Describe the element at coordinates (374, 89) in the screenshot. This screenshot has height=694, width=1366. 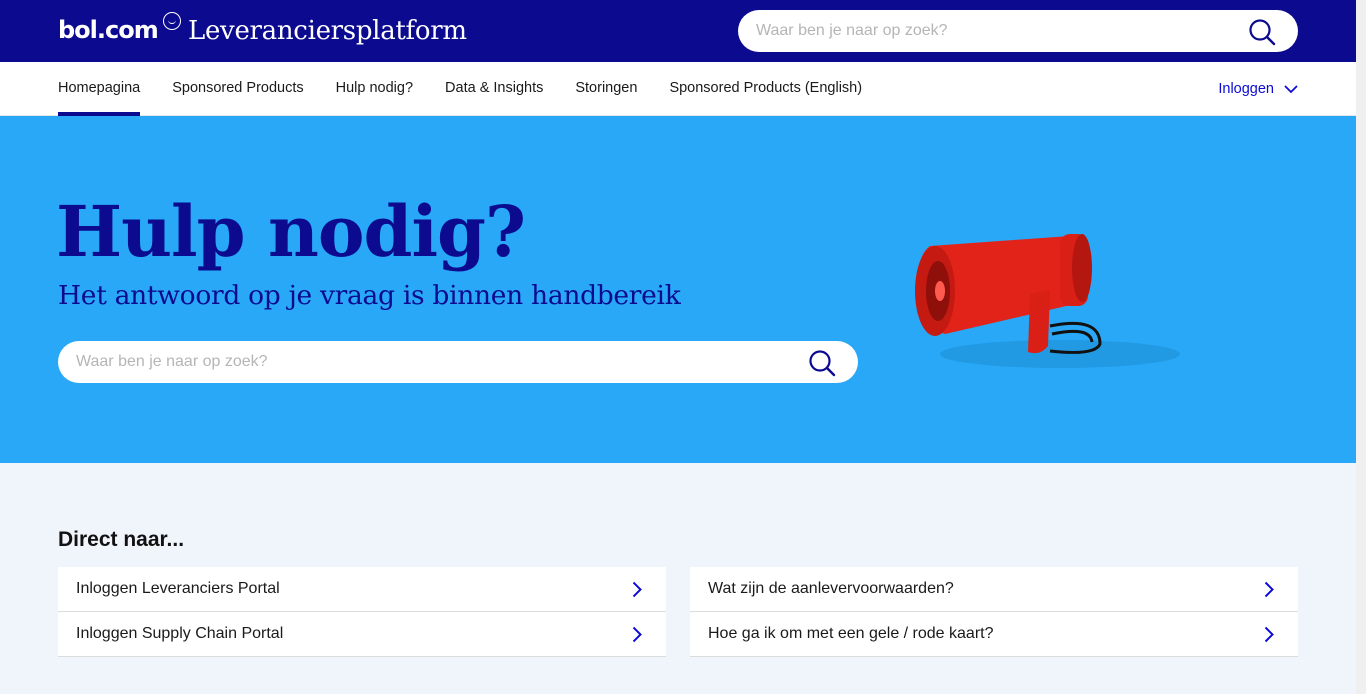
I see `nav-item-hulp-nodig: Hulp nodig?` at that location.